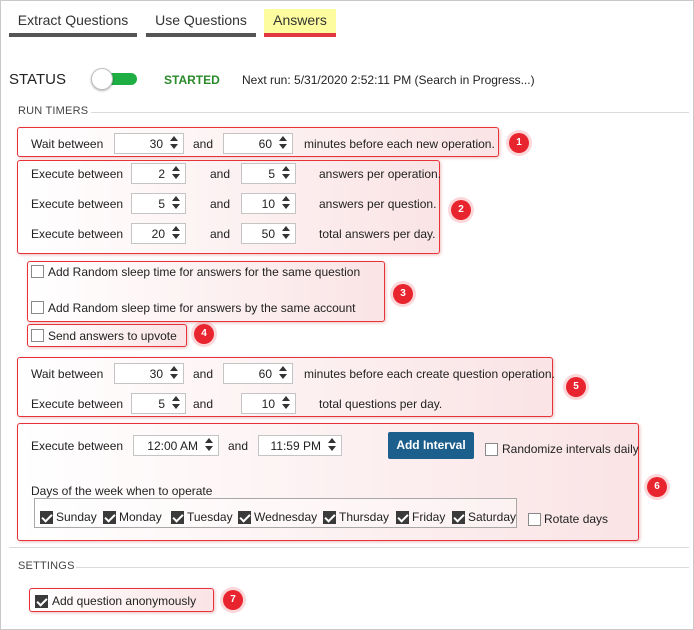  What do you see at coordinates (390, 112) in the screenshot?
I see `section-divider` at bounding box center [390, 112].